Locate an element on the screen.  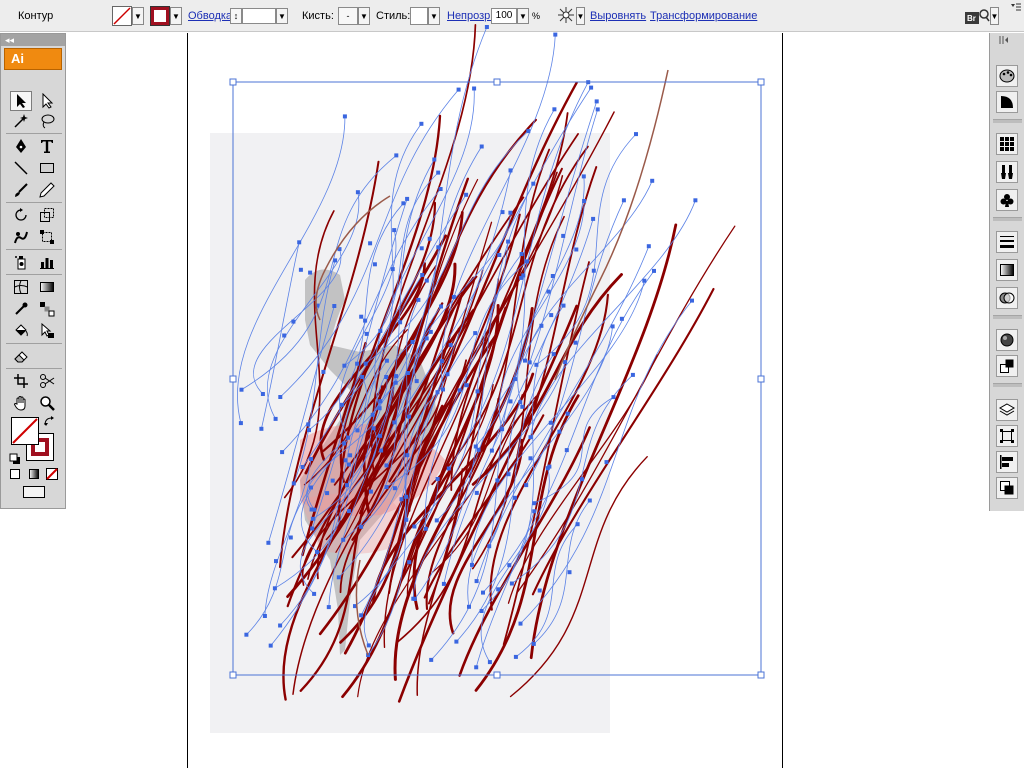
transparency-icon is located at coordinates (1007, 298).